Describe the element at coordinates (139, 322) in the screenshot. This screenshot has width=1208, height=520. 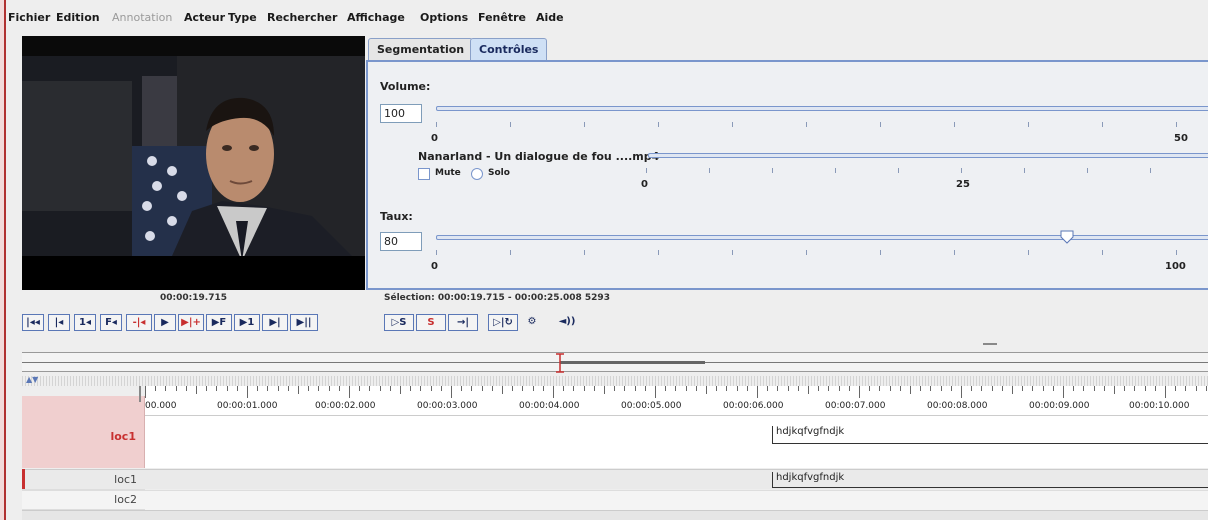
I see `previous-pixel-button: -|◂` at that location.